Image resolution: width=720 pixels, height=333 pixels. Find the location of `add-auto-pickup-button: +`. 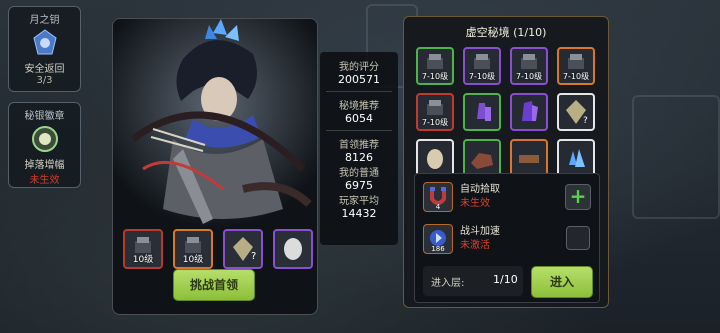

add-auto-pickup-button: + is located at coordinates (578, 197).